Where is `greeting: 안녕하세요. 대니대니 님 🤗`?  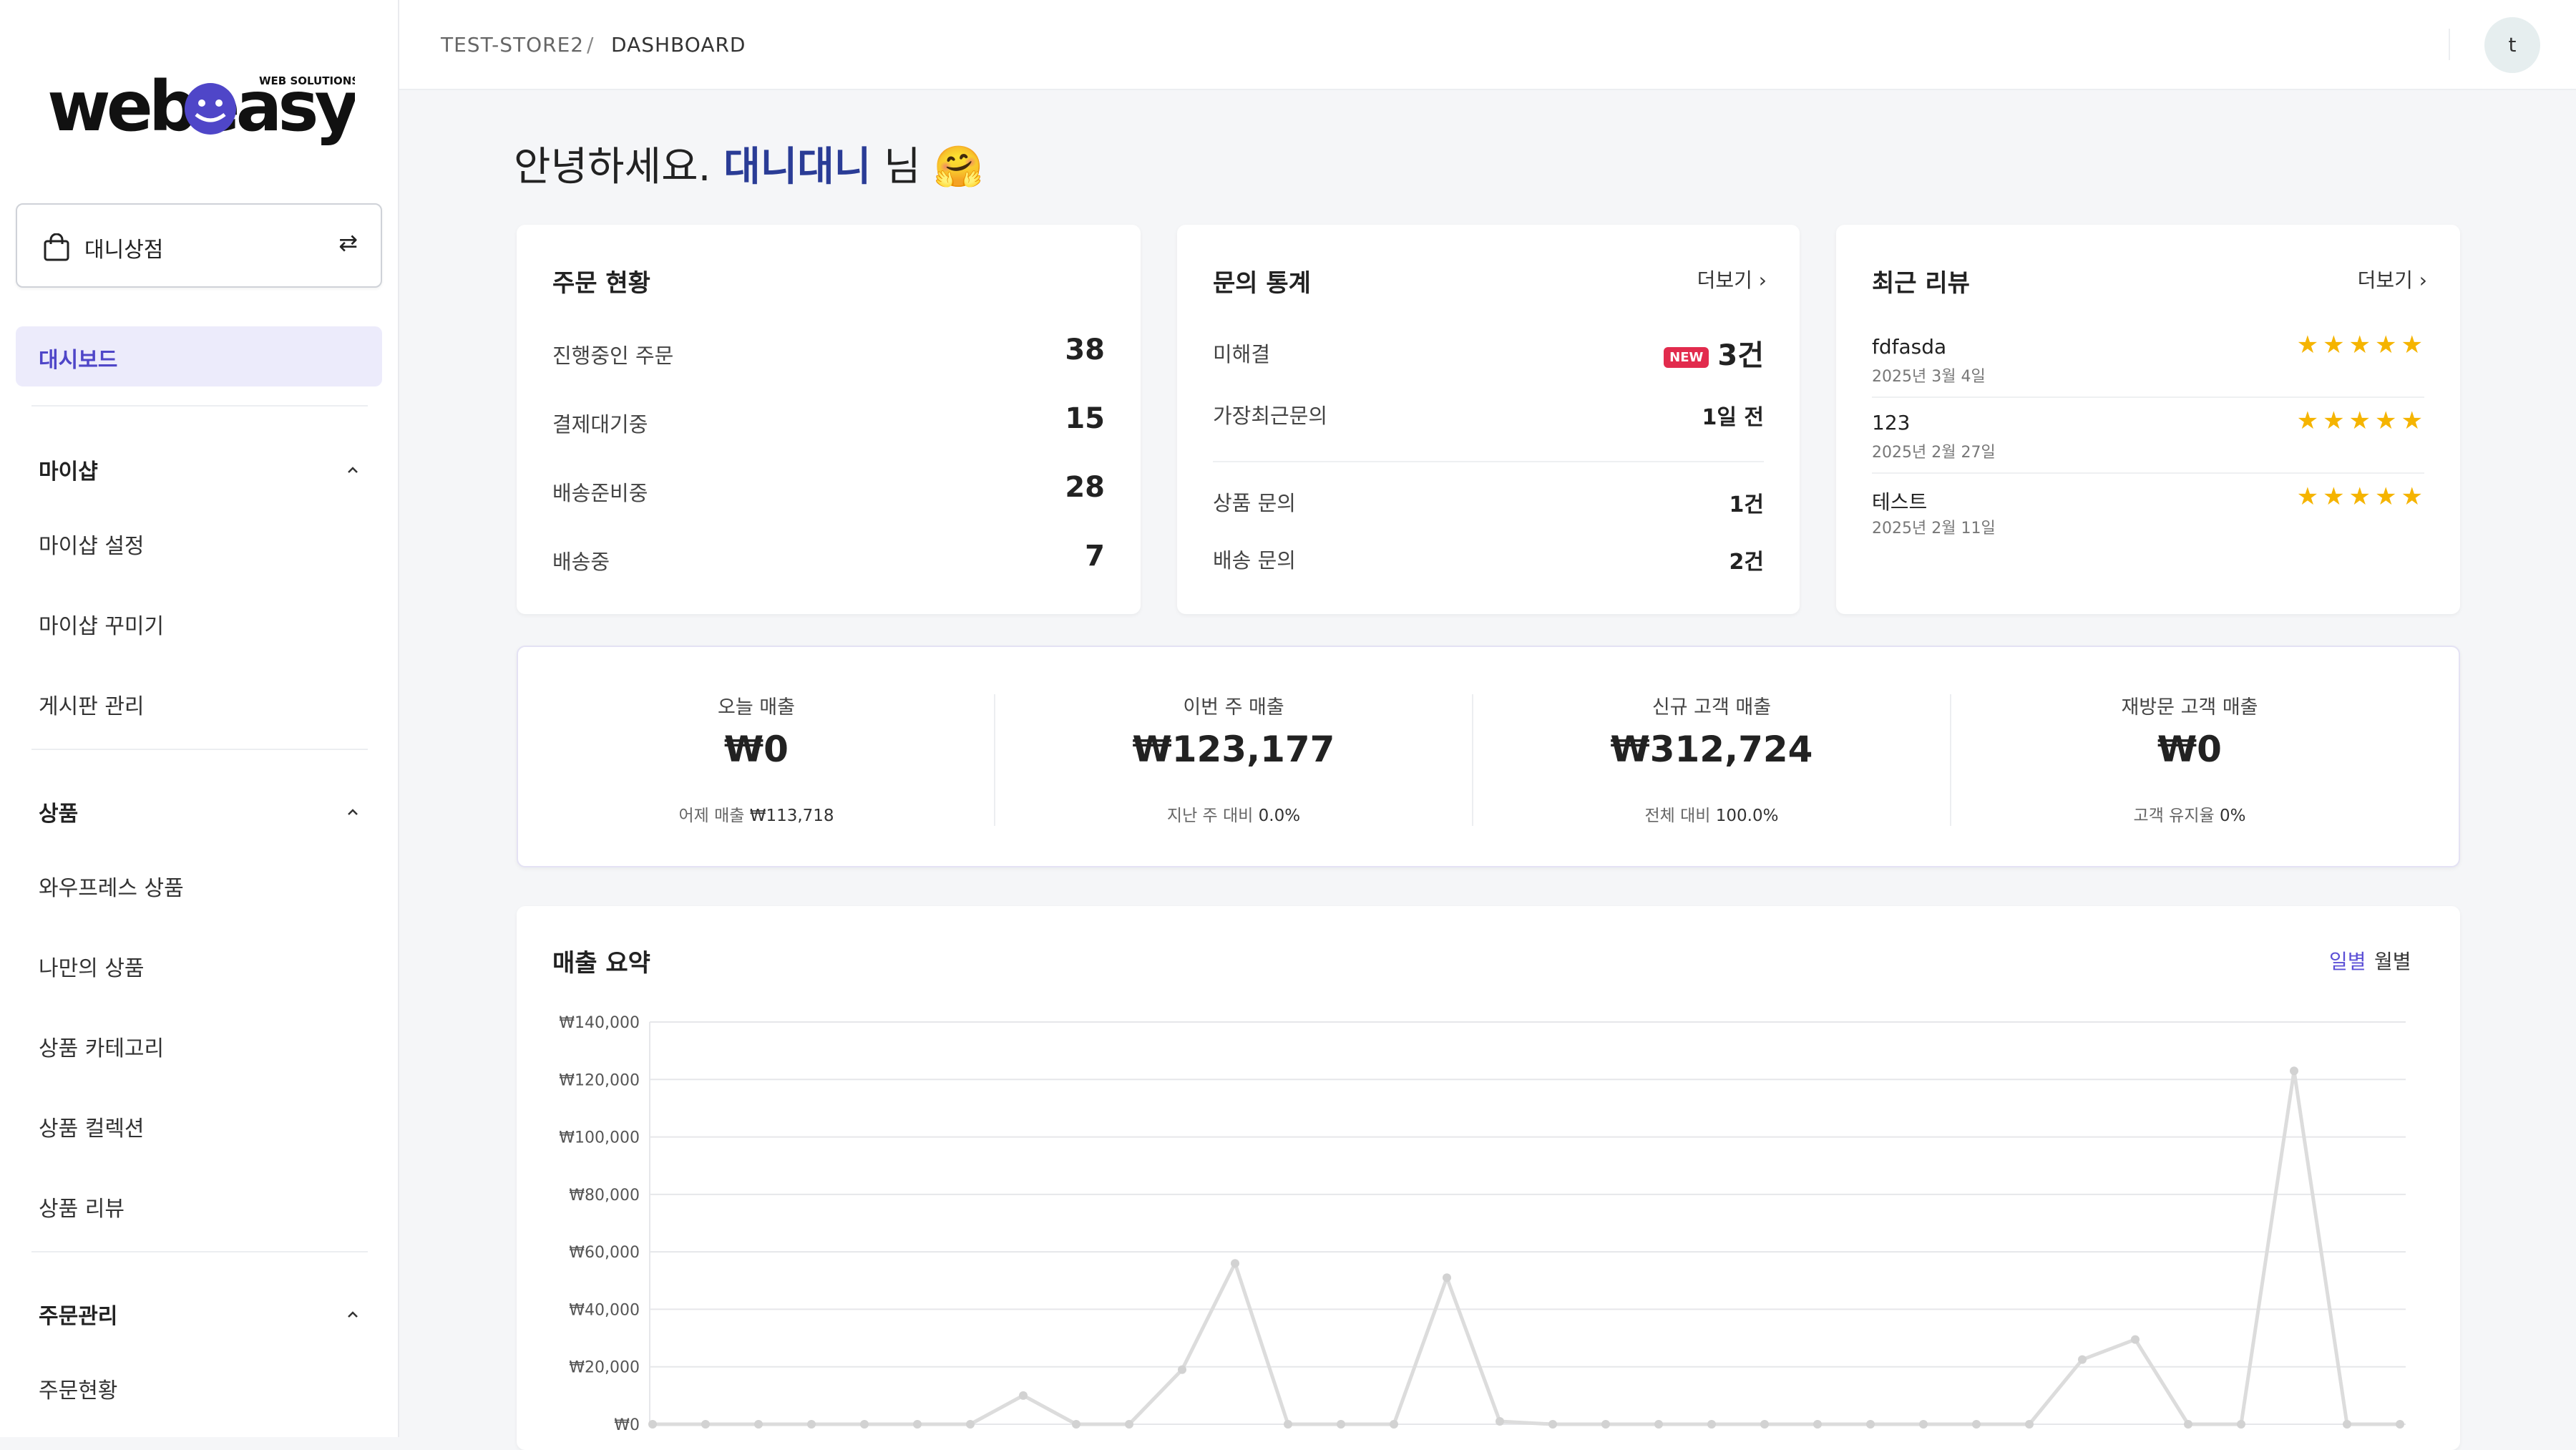
greeting: 안녕하세요. 대니대니 님 🤗 is located at coordinates (748, 164).